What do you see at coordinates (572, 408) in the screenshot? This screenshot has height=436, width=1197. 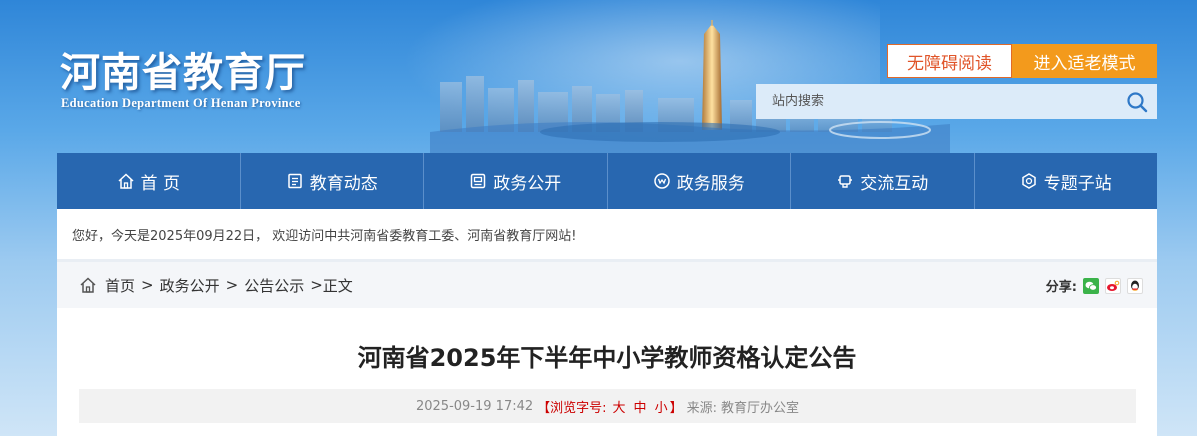 I see `font-size-prefix: 【浏览字号:` at bounding box center [572, 408].